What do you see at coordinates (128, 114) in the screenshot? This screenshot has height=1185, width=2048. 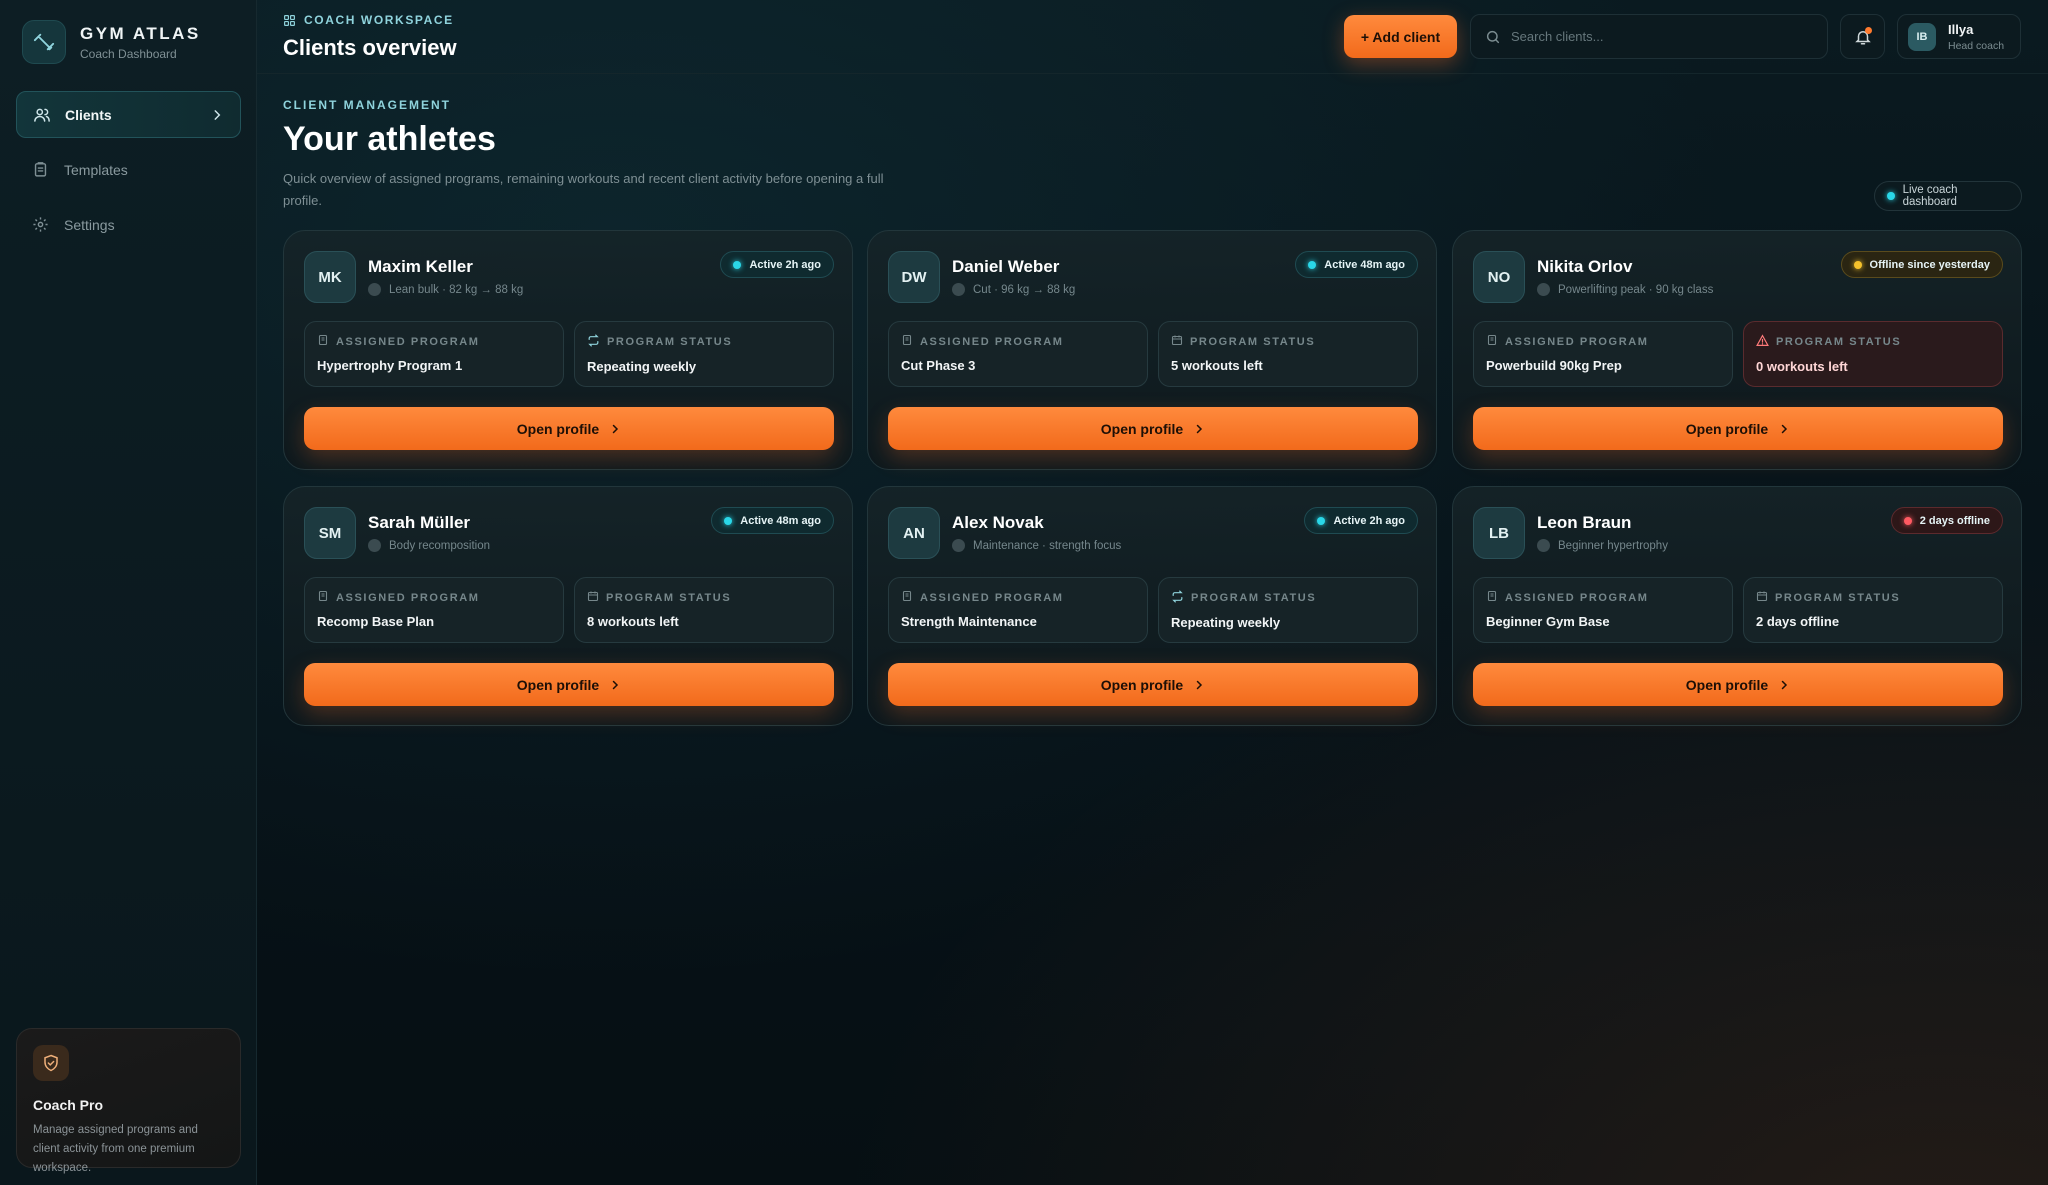 I see `sidebar-item-clients: Clients` at bounding box center [128, 114].